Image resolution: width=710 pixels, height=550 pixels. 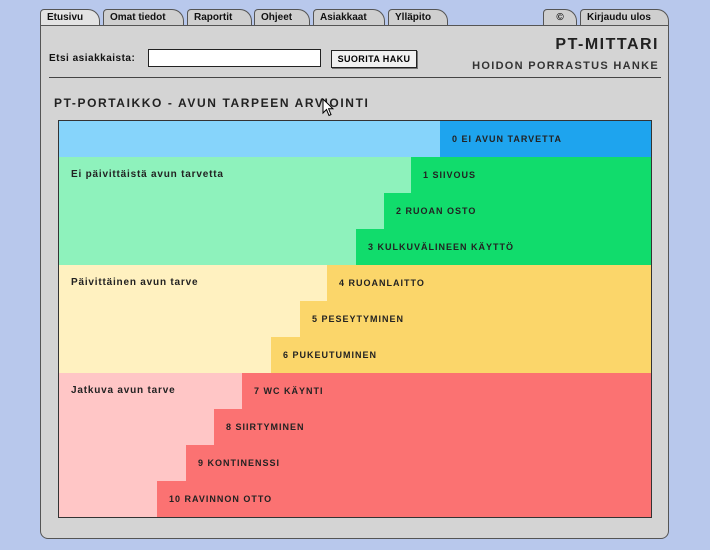 I want to click on ladder-step-label: 0 EI AVUN TARVETTA, so click(x=507, y=139).